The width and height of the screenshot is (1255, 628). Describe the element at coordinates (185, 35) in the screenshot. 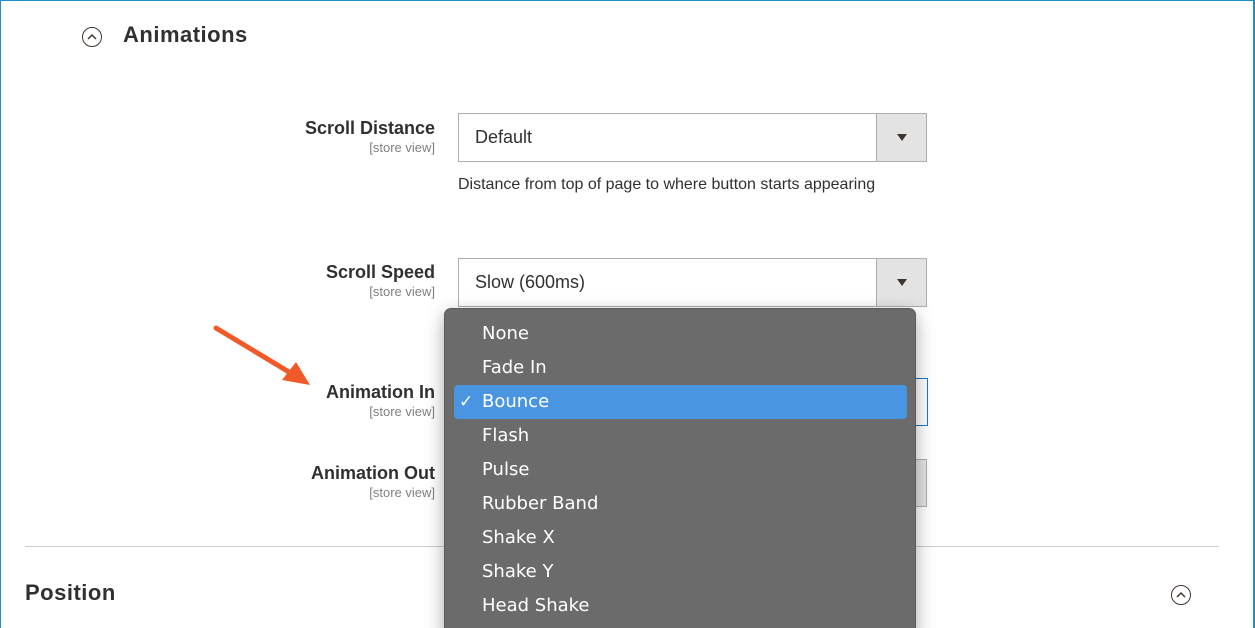

I see `animations-section-title: Animations` at that location.